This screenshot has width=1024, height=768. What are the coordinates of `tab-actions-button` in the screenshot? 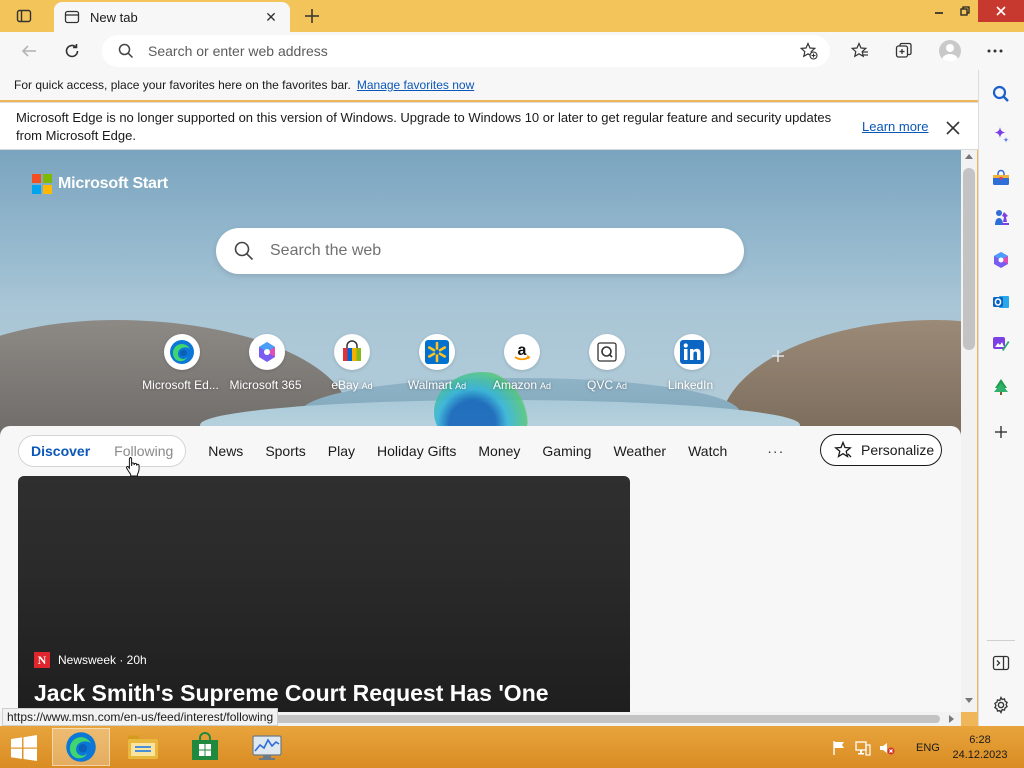 It's located at (24, 16).